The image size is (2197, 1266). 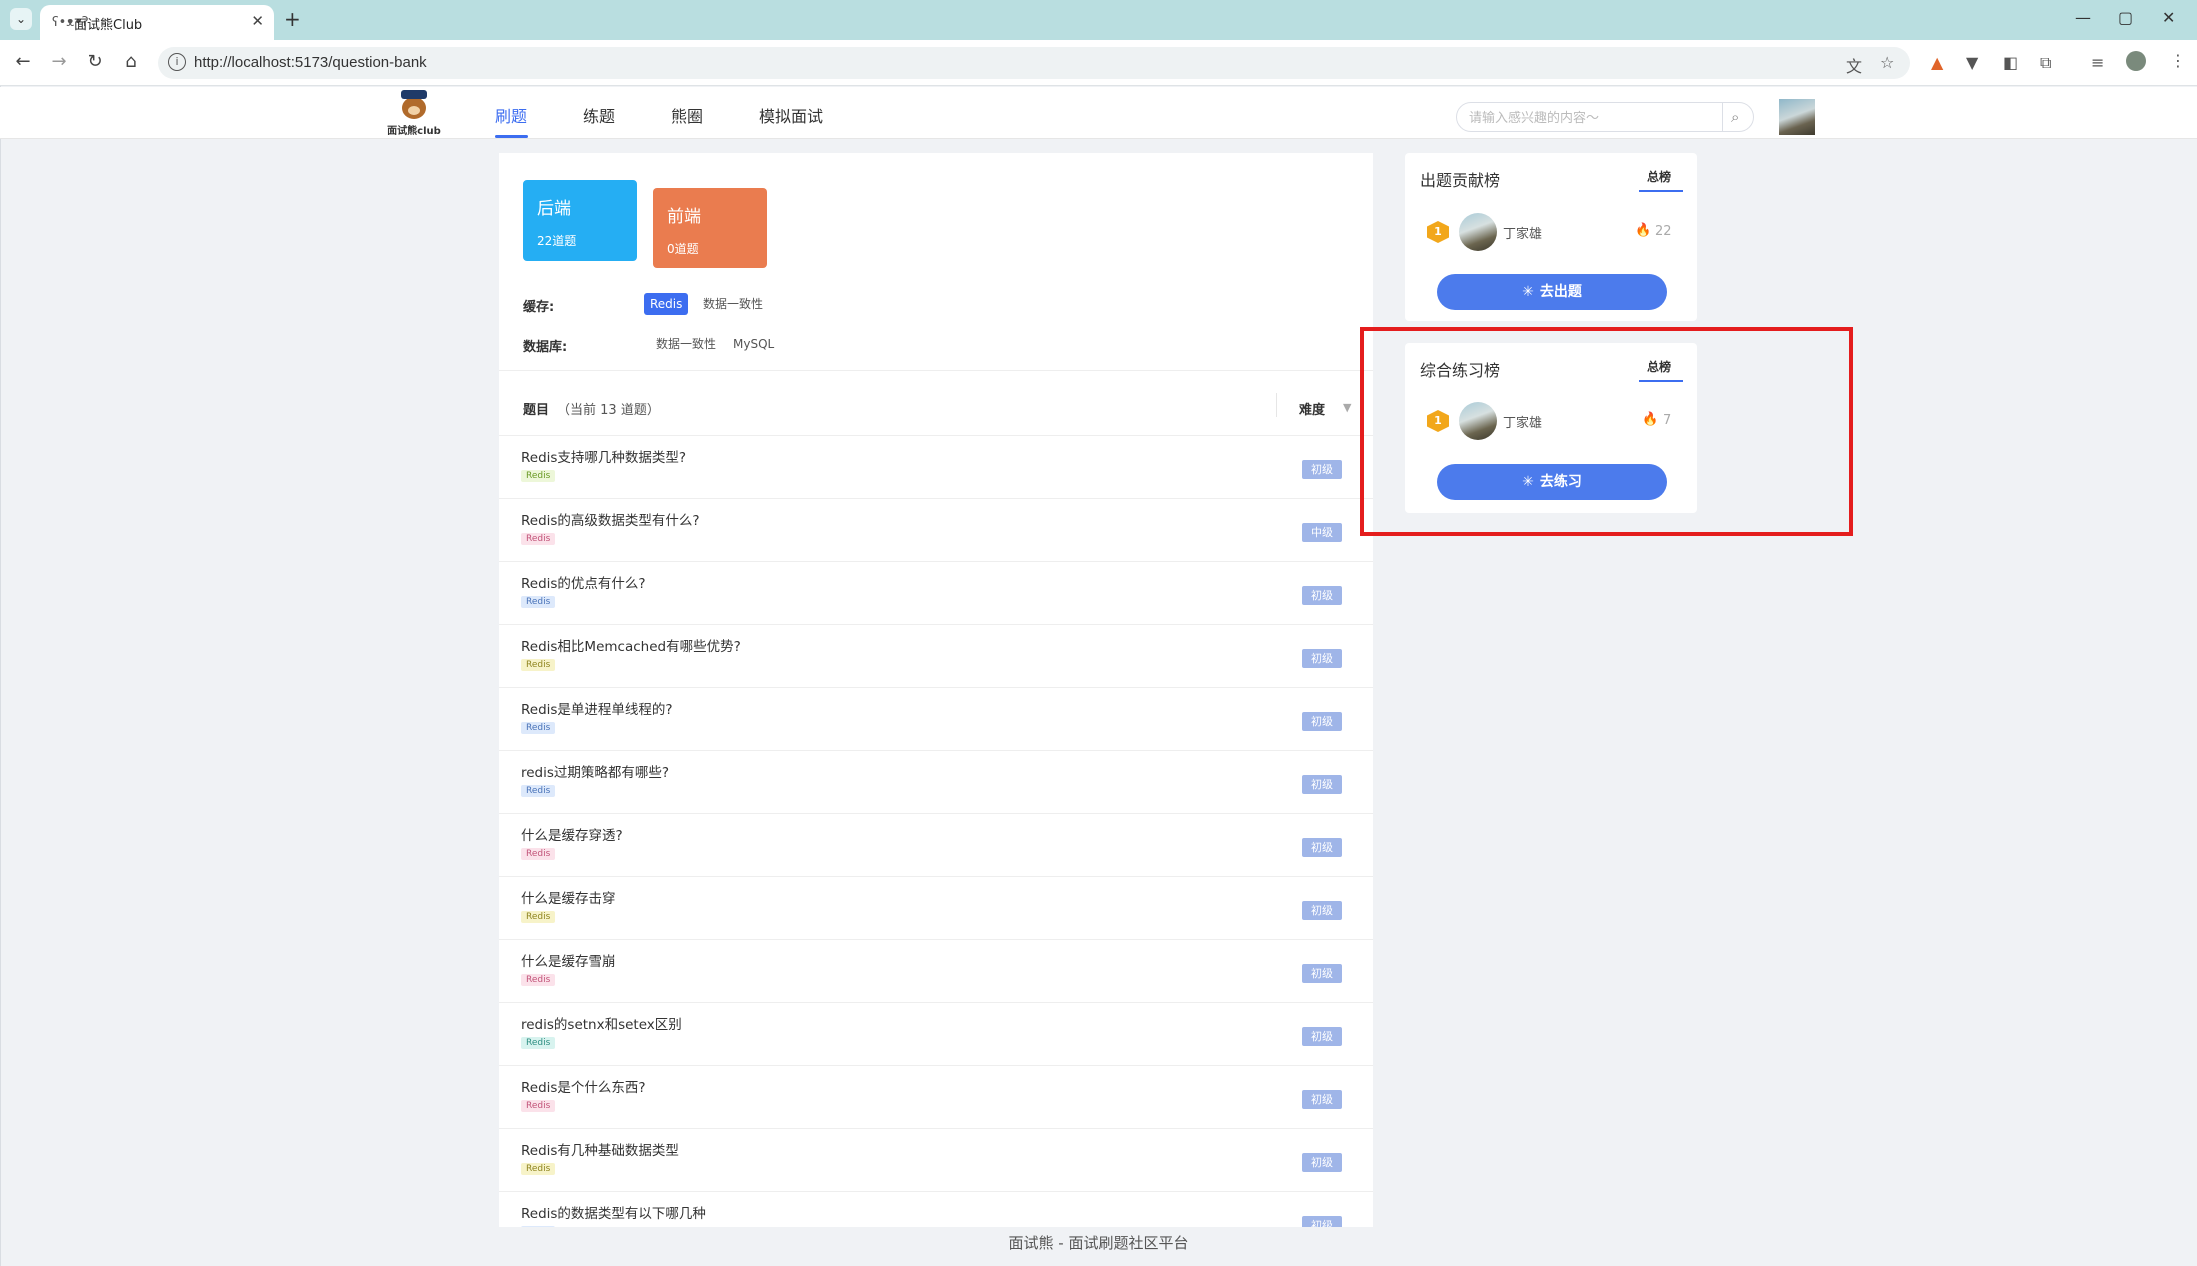 What do you see at coordinates (568, 960) in the screenshot?
I see `question-title: 什么是缓存雪崩` at bounding box center [568, 960].